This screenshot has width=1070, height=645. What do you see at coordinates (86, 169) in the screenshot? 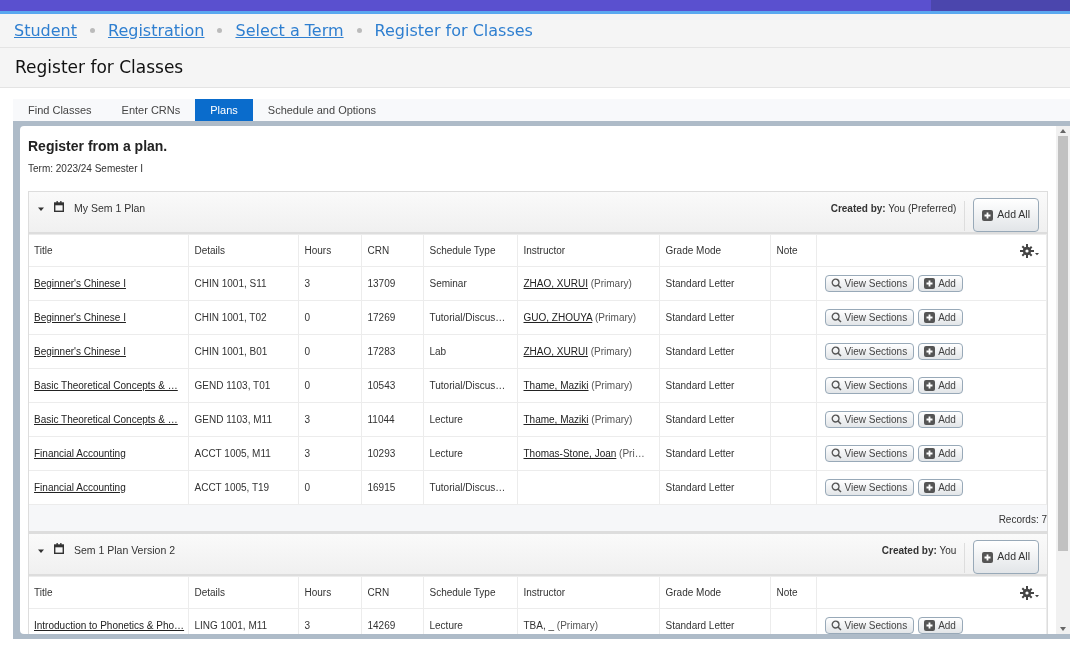
I see `term-label: Term: 2023/24 Semester I` at bounding box center [86, 169].